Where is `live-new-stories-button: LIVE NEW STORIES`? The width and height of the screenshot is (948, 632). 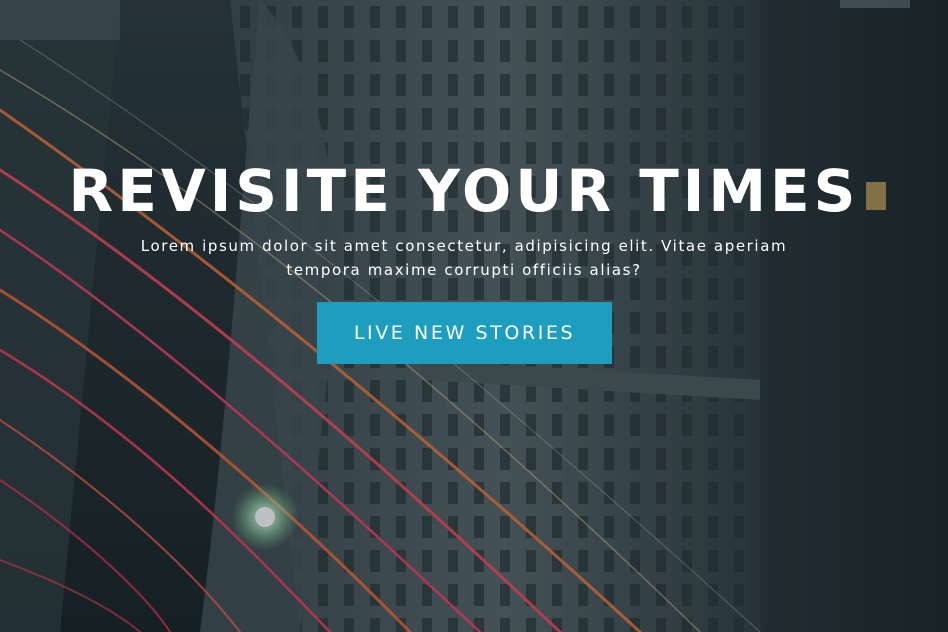 live-new-stories-button: LIVE NEW STORIES is located at coordinates (464, 333).